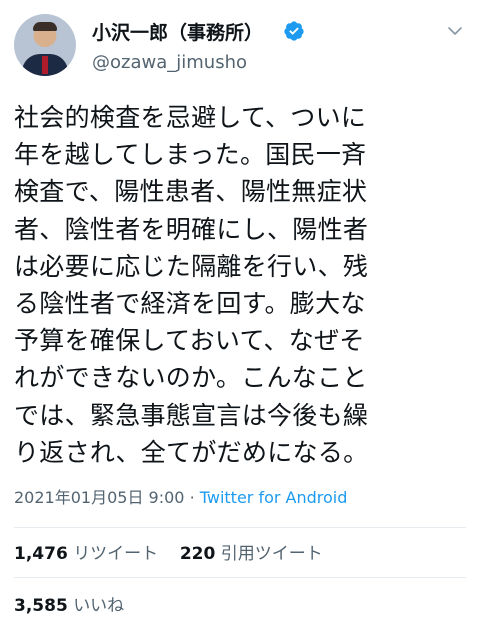  What do you see at coordinates (45, 45) in the screenshot?
I see `avatar` at bounding box center [45, 45].